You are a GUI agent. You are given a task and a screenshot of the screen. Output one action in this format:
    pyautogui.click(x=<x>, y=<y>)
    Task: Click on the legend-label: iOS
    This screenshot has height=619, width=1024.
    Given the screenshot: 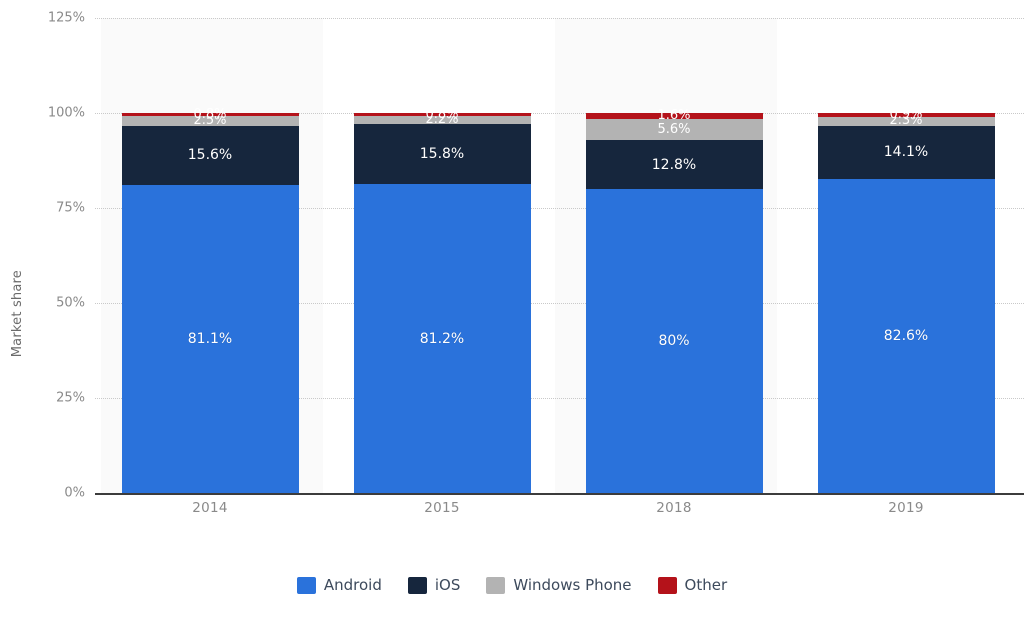 What is the action you would take?
    pyautogui.click(x=447, y=585)
    